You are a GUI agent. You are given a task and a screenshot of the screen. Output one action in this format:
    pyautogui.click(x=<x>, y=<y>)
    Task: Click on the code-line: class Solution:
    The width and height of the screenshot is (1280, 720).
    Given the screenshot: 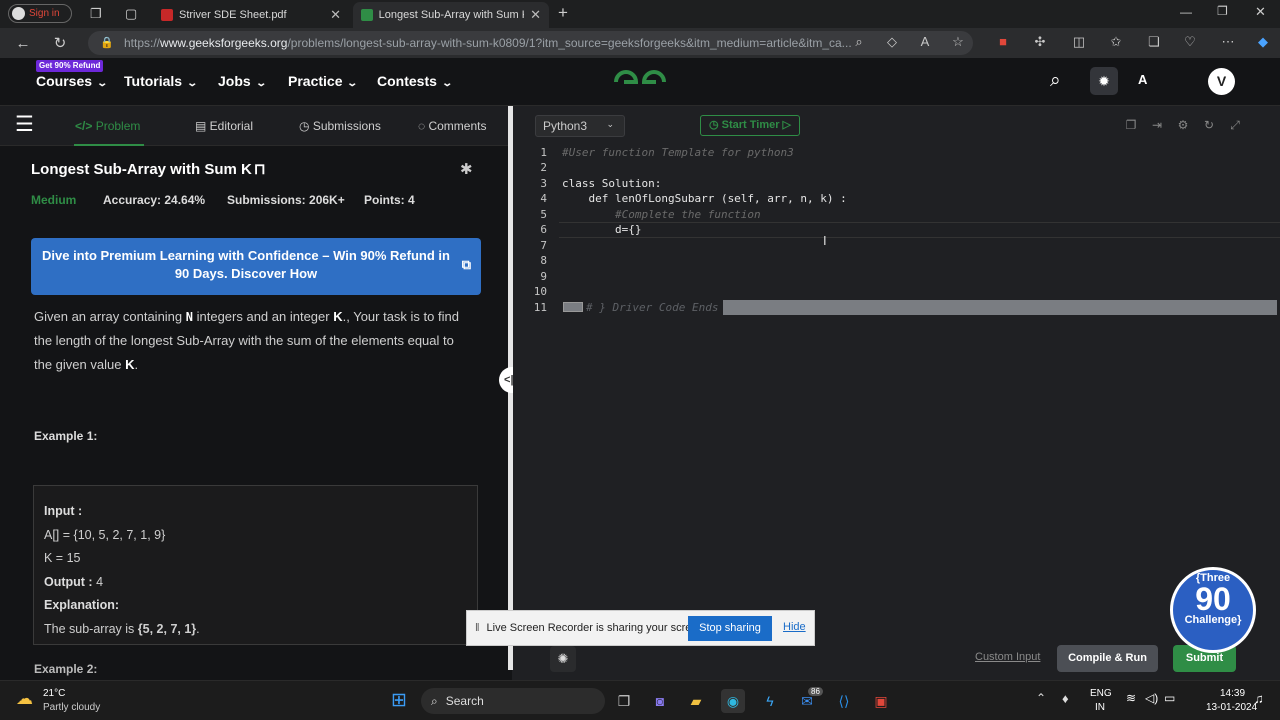 What is the action you would take?
    pyautogui.click(x=611, y=183)
    